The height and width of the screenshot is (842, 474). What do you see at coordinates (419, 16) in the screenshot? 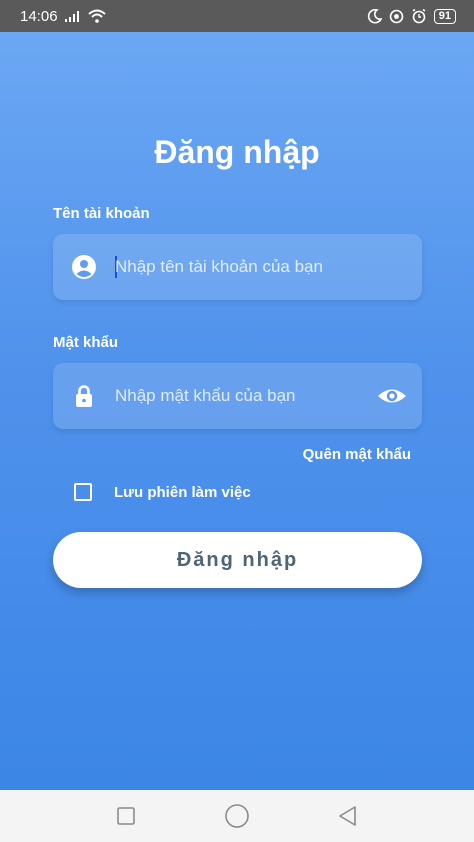
I see `alarm-icon` at bounding box center [419, 16].